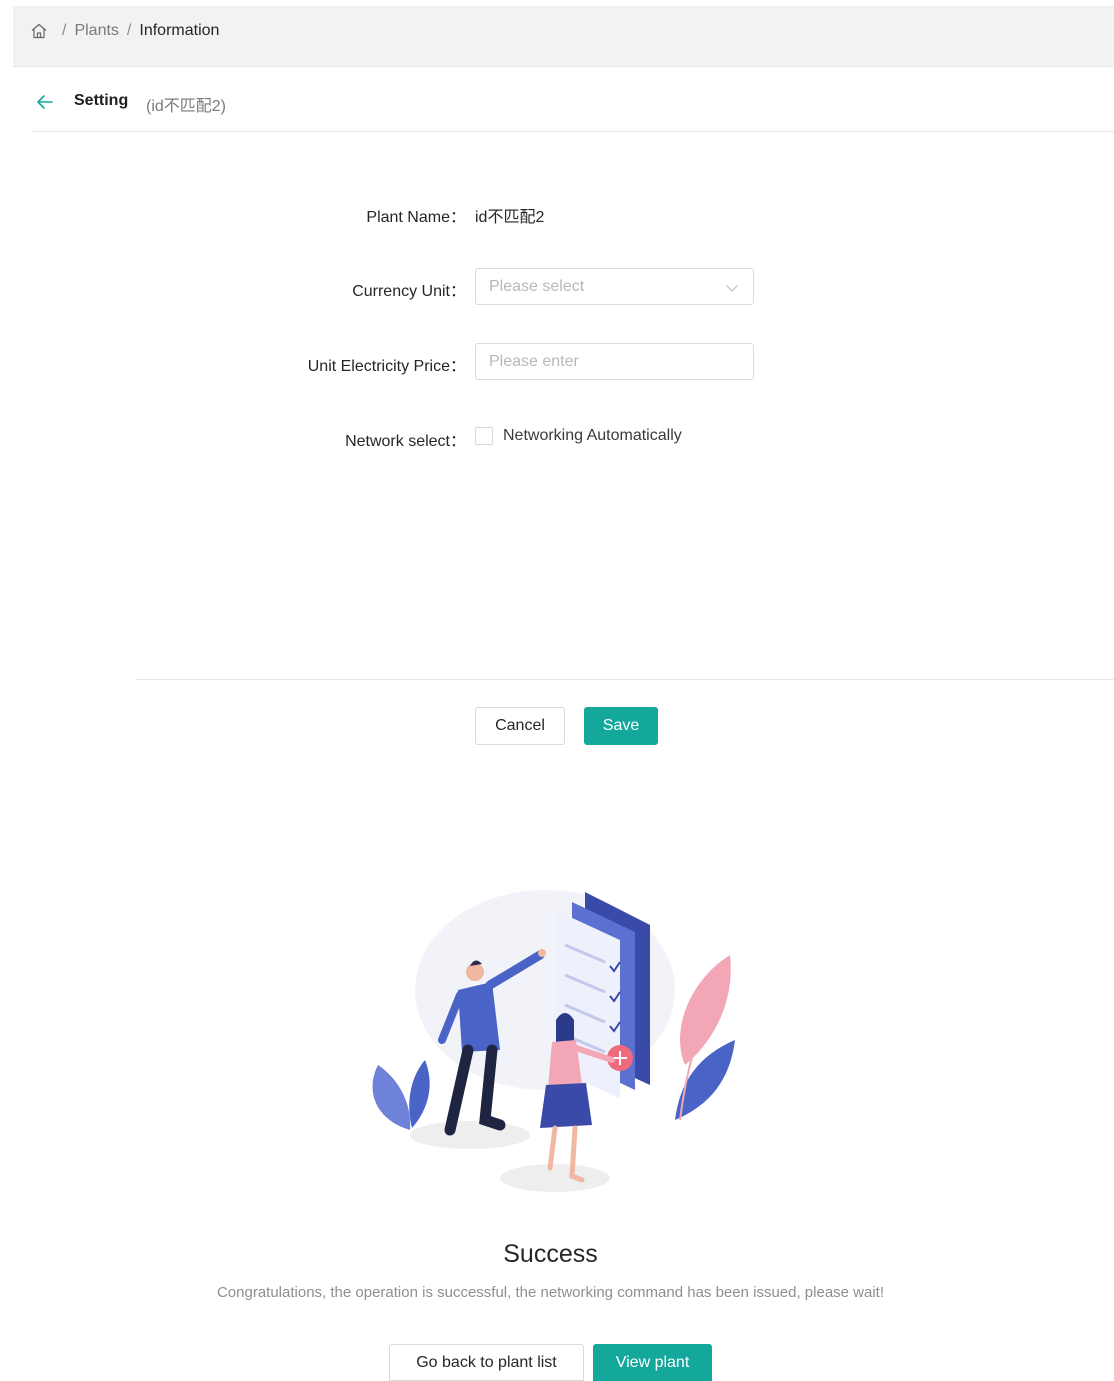 This screenshot has width=1114, height=1381. What do you see at coordinates (124, 31) in the screenshot?
I see `breadcrumb: / Plants / Information` at bounding box center [124, 31].